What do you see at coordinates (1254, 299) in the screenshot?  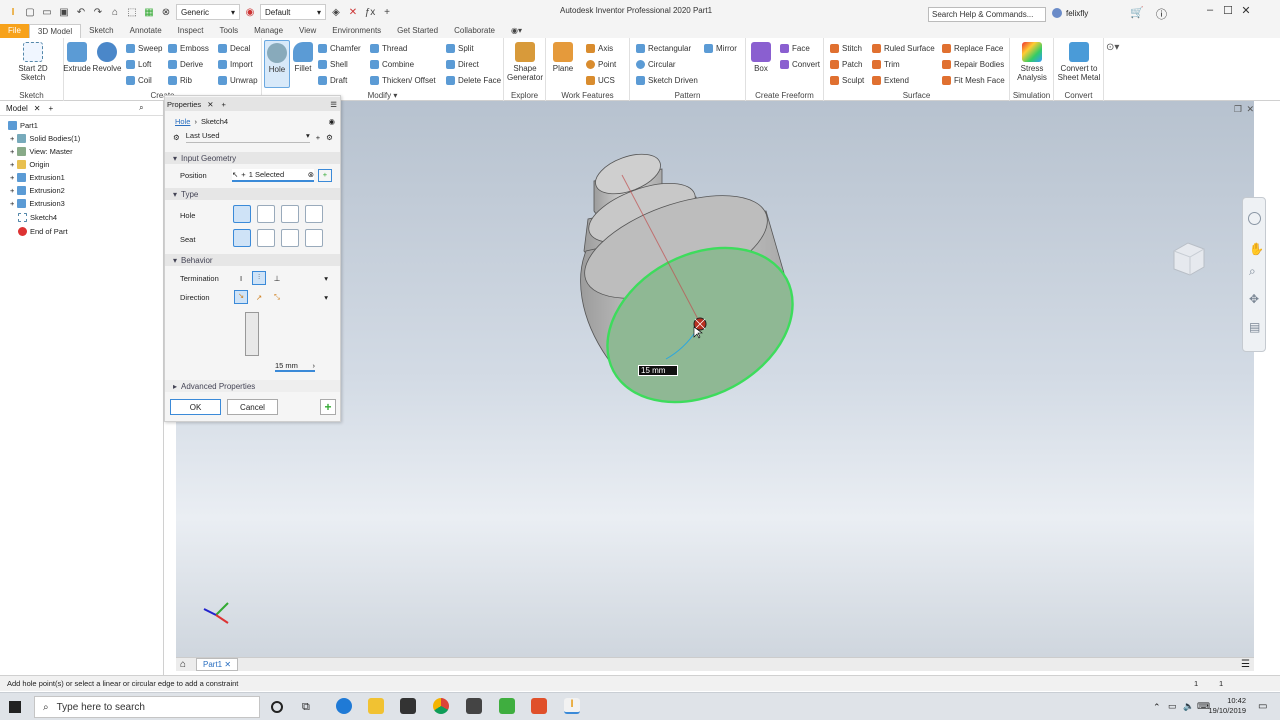 I see `orbit-icon: ✥` at bounding box center [1254, 299].